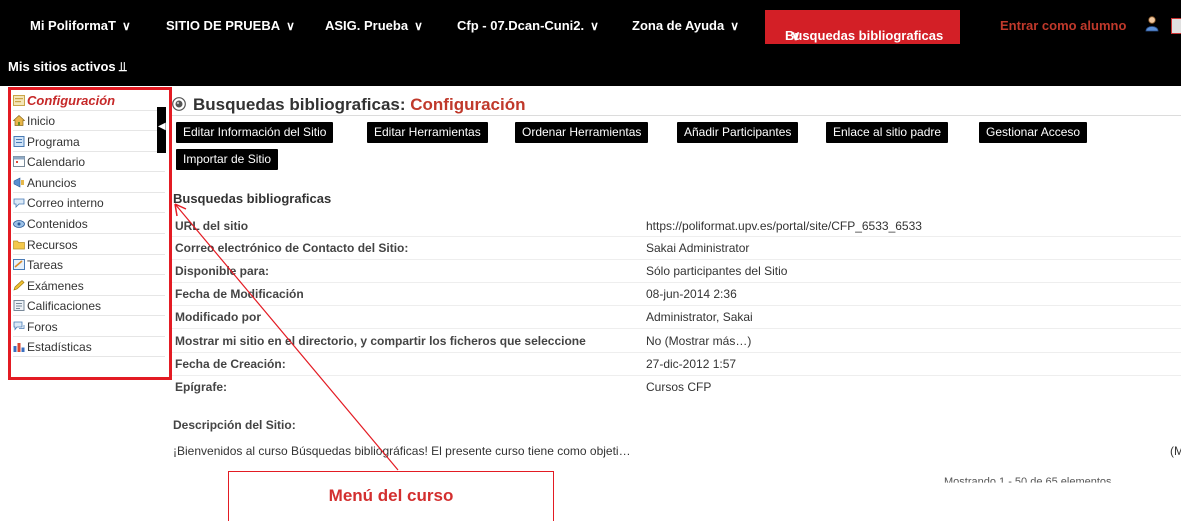  What do you see at coordinates (887, 132) in the screenshot?
I see `parent-site-link-button: Enlace al sitio padre` at bounding box center [887, 132].